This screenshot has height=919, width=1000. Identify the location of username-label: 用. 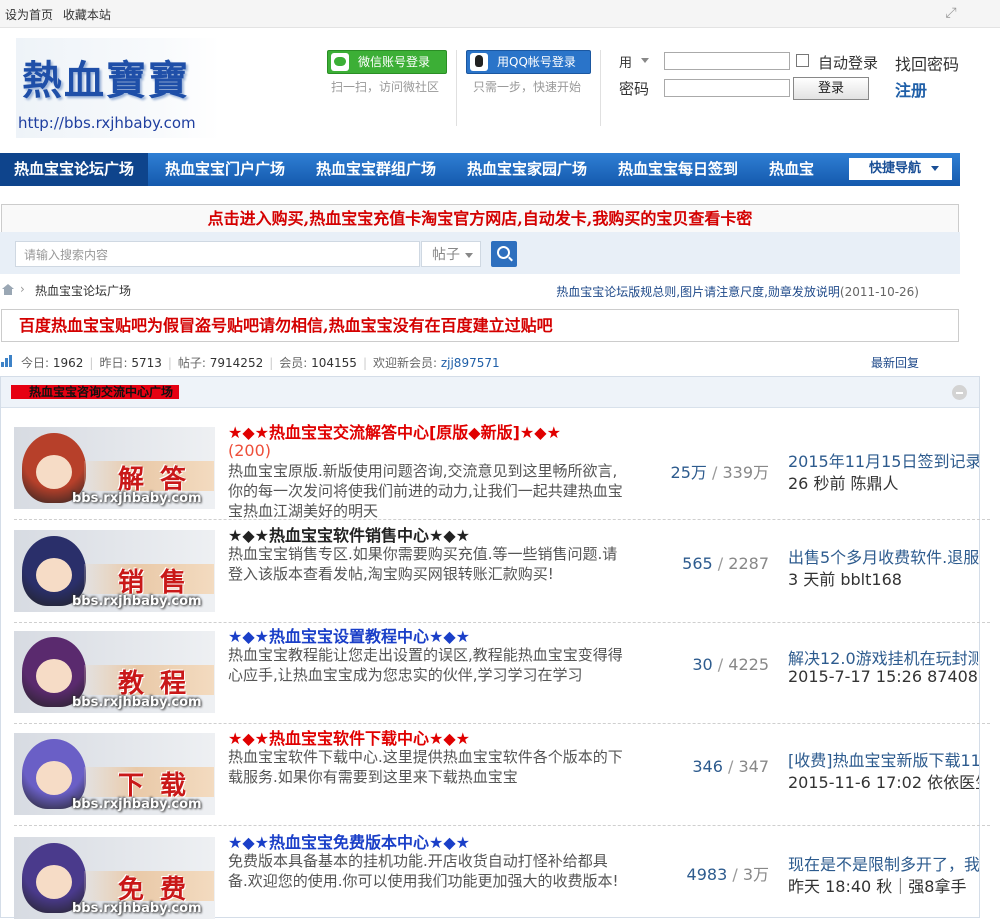
(626, 63).